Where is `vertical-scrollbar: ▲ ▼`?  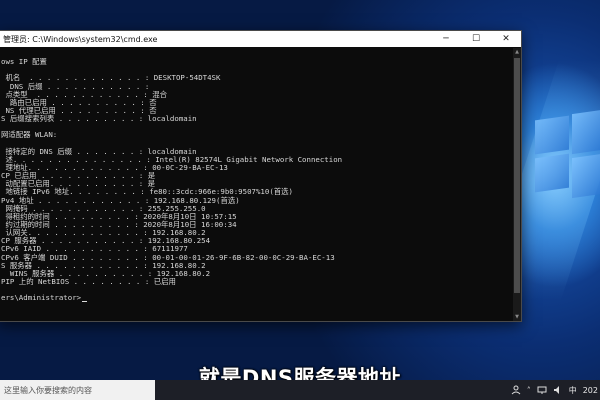 vertical-scrollbar: ▲ ▼ is located at coordinates (517, 184).